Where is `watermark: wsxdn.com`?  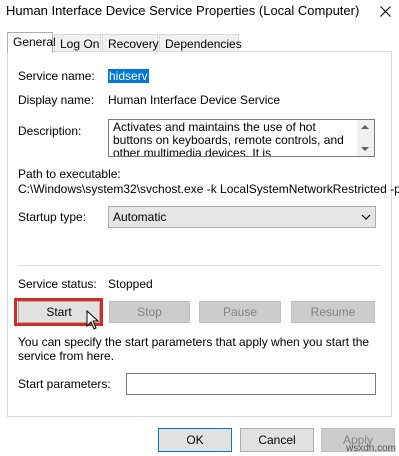 watermark: wsxdn.com is located at coordinates (370, 448).